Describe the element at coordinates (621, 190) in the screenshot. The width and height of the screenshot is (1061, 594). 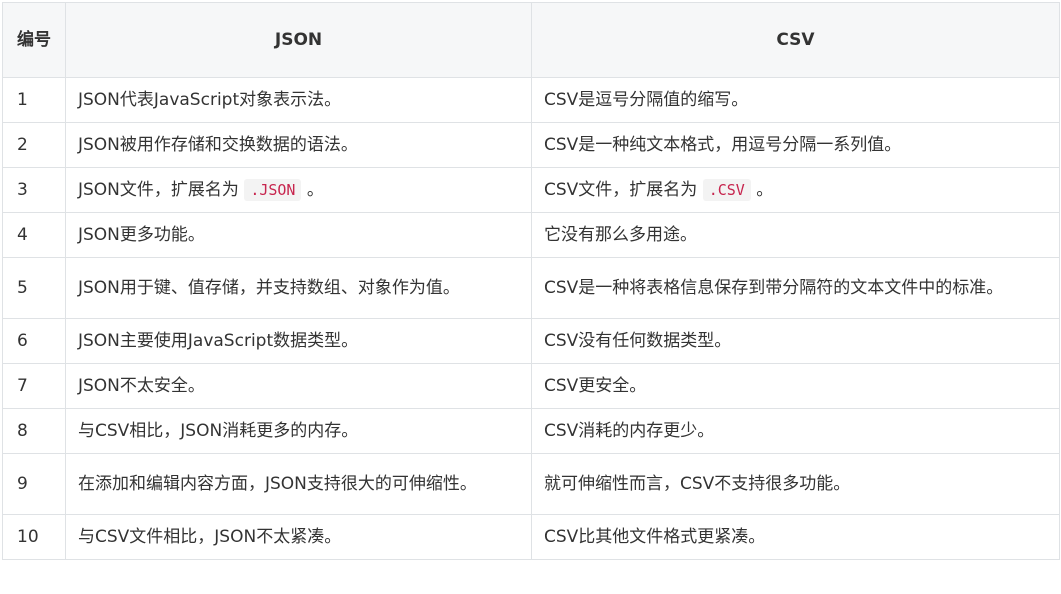
I see `cell-csv-text: CSV文件，扩展名为` at that location.